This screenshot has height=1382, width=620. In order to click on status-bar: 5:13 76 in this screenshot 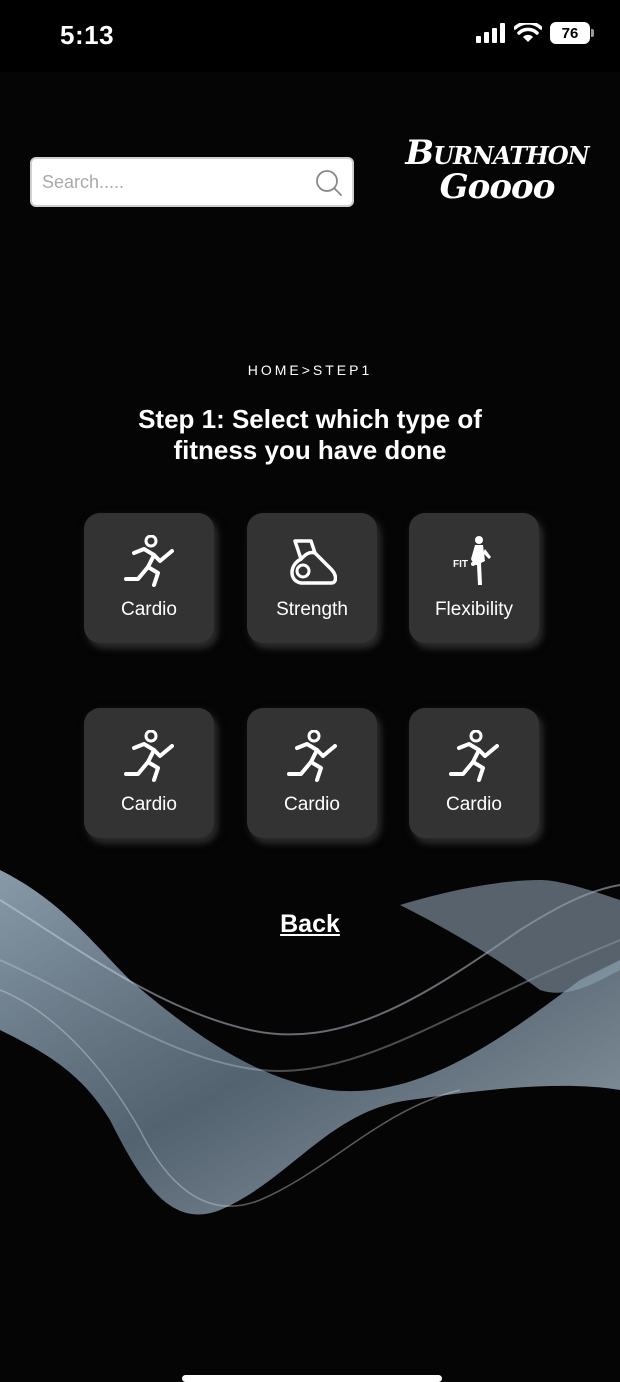, I will do `click(310, 36)`.